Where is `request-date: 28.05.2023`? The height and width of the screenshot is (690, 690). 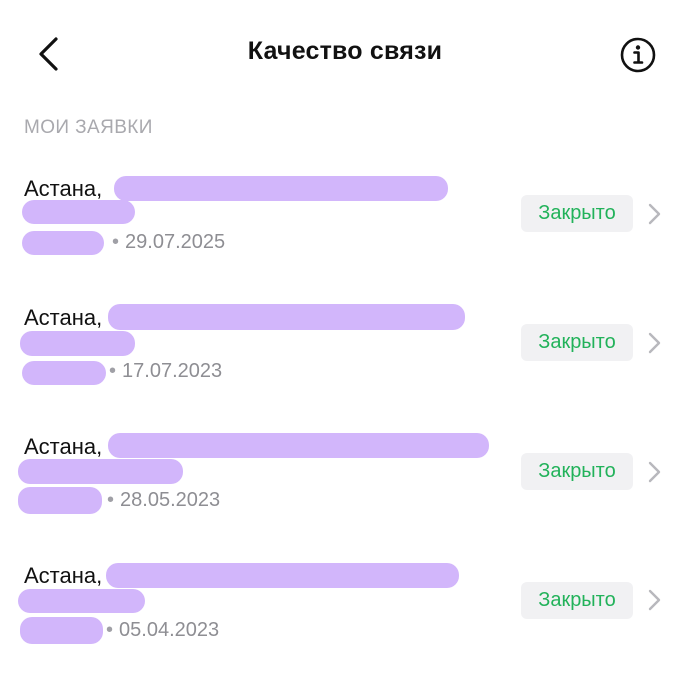 request-date: 28.05.2023 is located at coordinates (170, 500).